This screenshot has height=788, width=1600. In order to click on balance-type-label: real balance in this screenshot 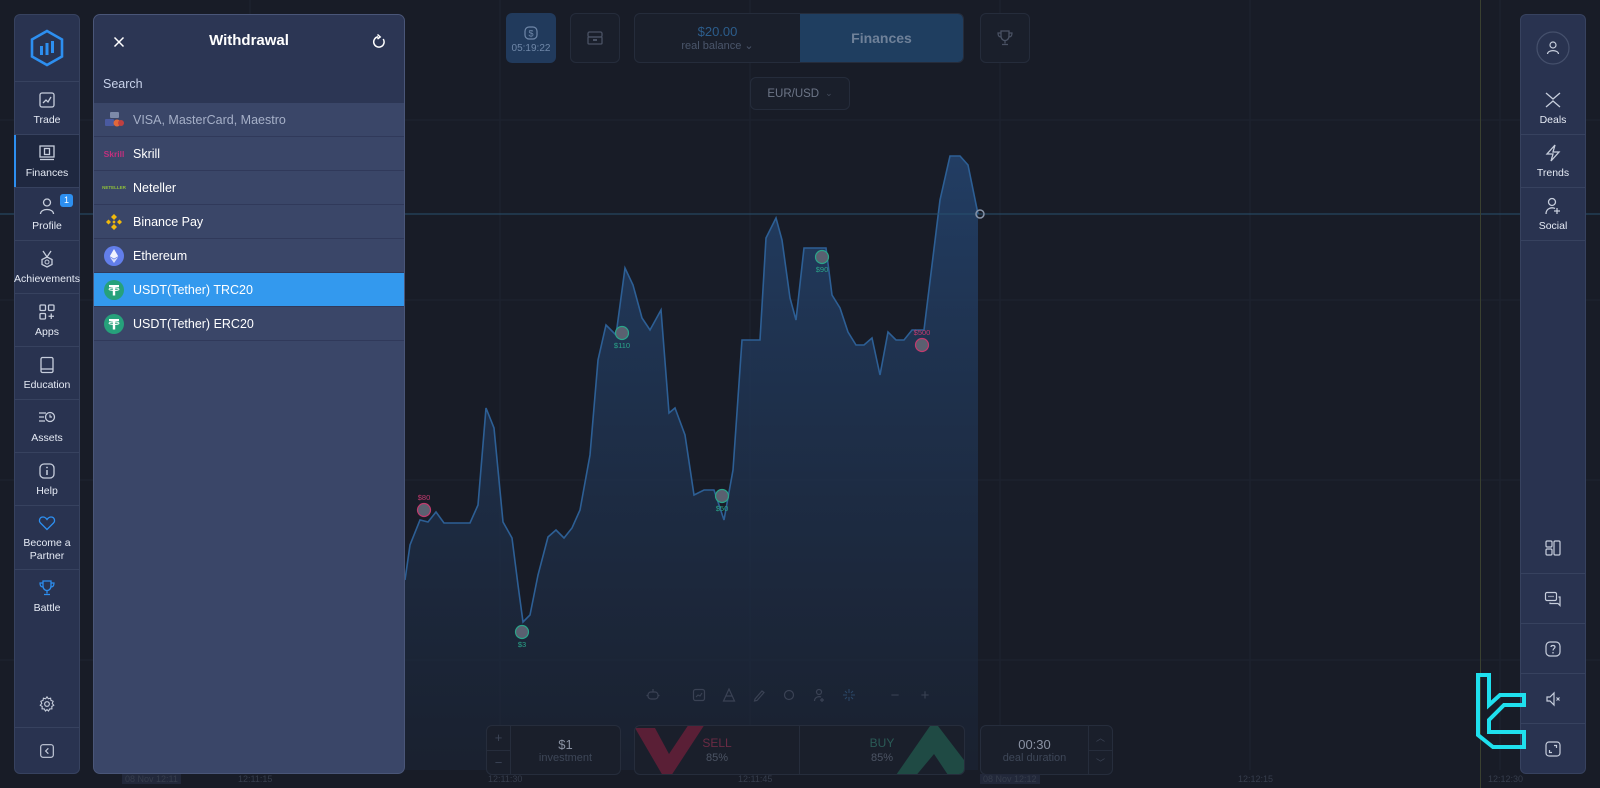, I will do `click(711, 46)`.